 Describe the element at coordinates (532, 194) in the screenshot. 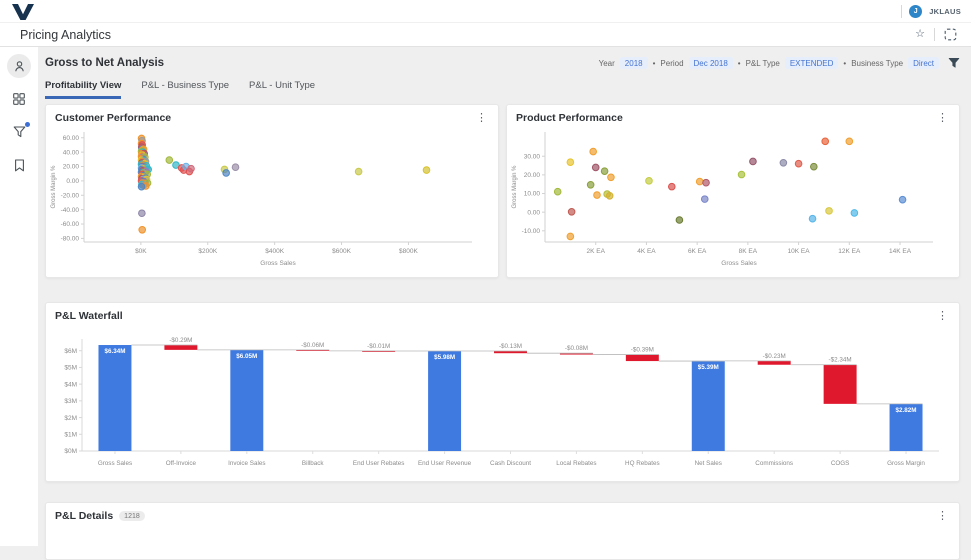

I see `svg-text: 10.00` at that location.